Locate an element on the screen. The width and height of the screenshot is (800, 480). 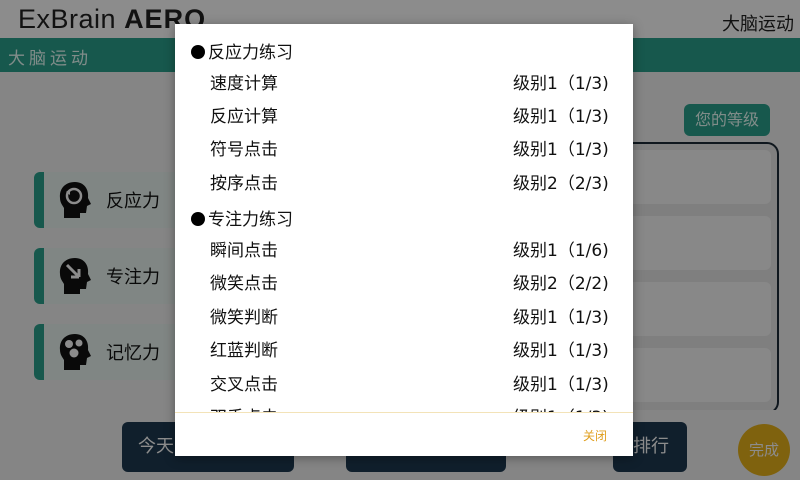
list-item: 双手点击 级别1（1/3) is located at coordinates (404, 405).